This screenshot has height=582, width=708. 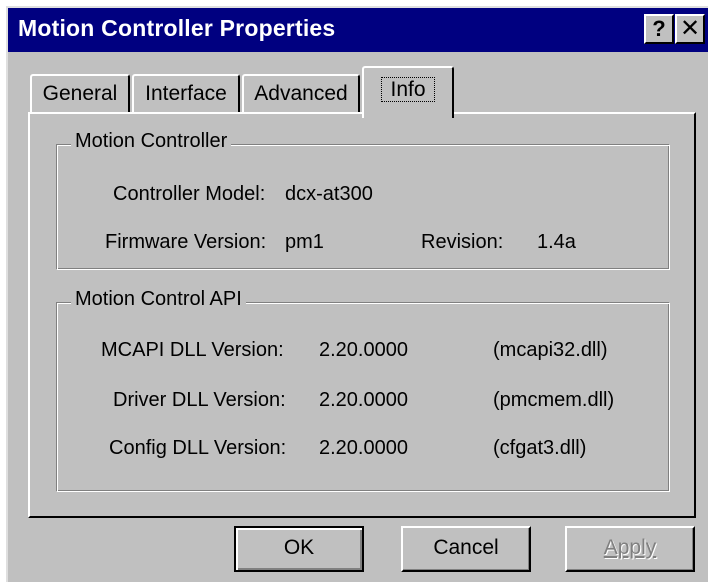 I want to click on tab-general: General, so click(x=80, y=94).